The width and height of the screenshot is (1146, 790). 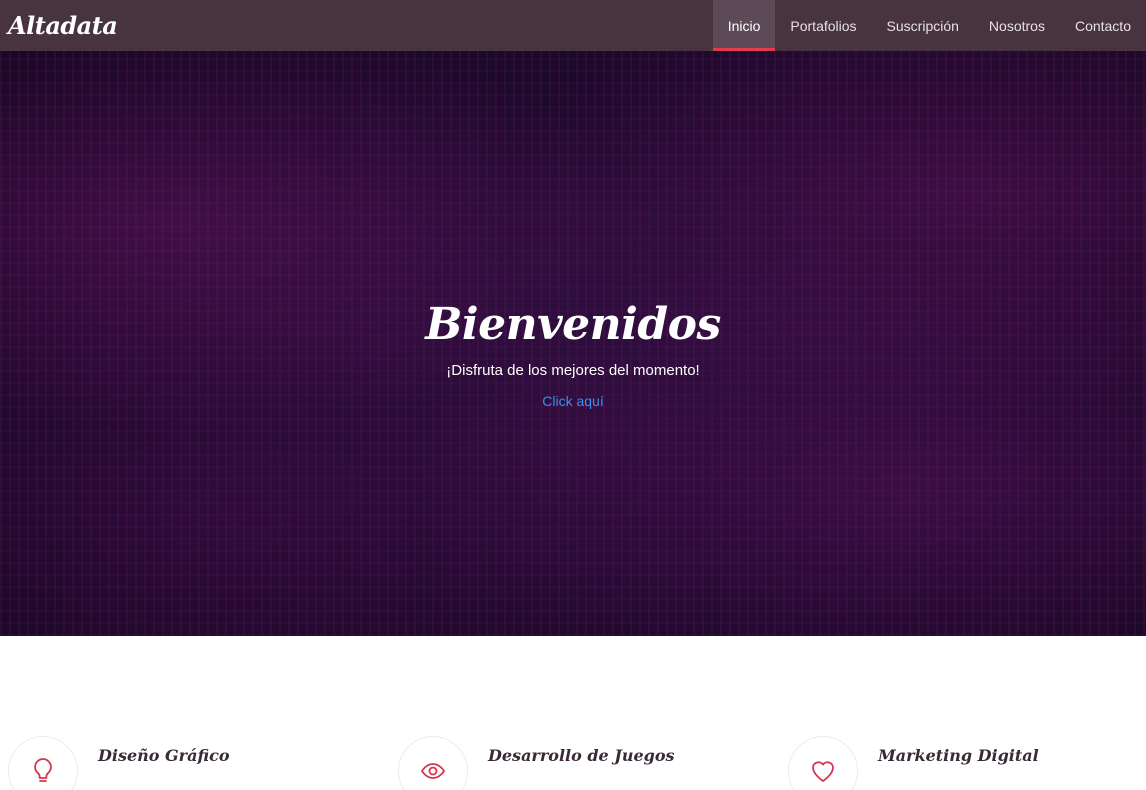 I want to click on heart-icon, so click(x=823, y=771).